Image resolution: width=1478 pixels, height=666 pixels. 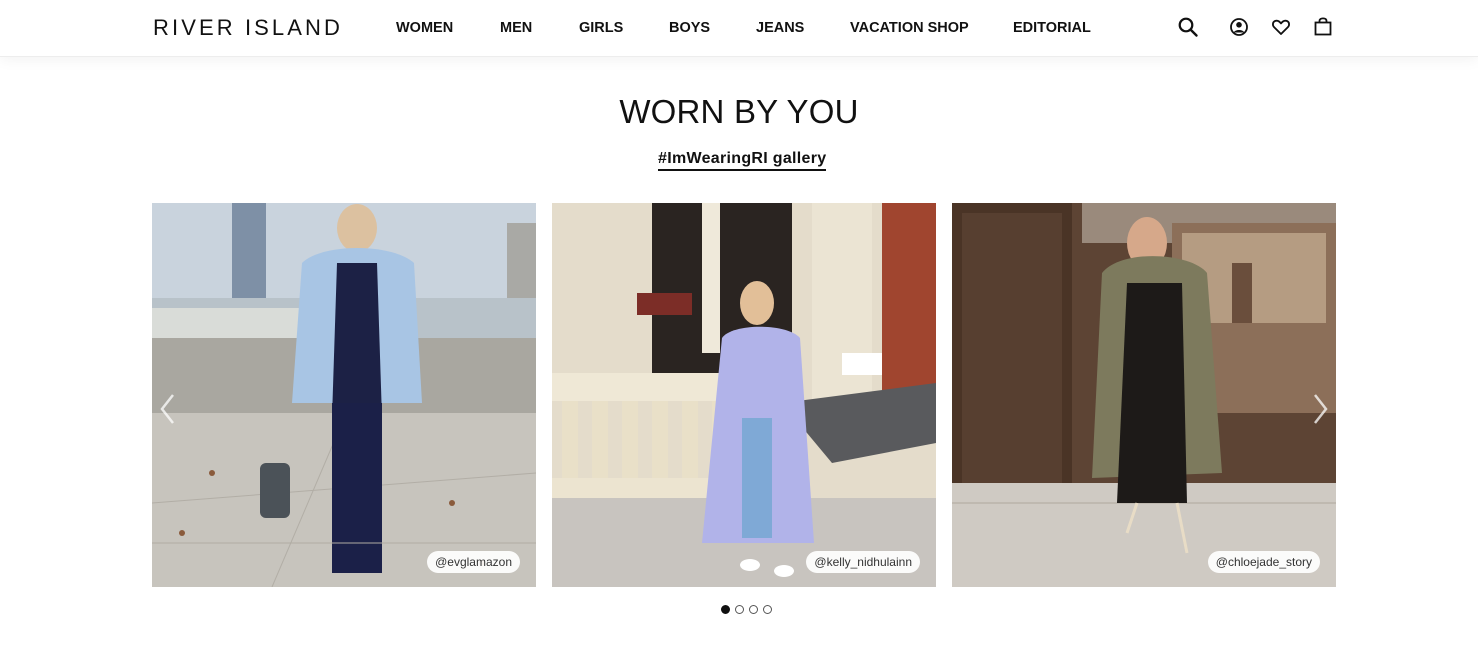 I want to click on nav-editorial: EDITORIAL, so click(x=1052, y=28).